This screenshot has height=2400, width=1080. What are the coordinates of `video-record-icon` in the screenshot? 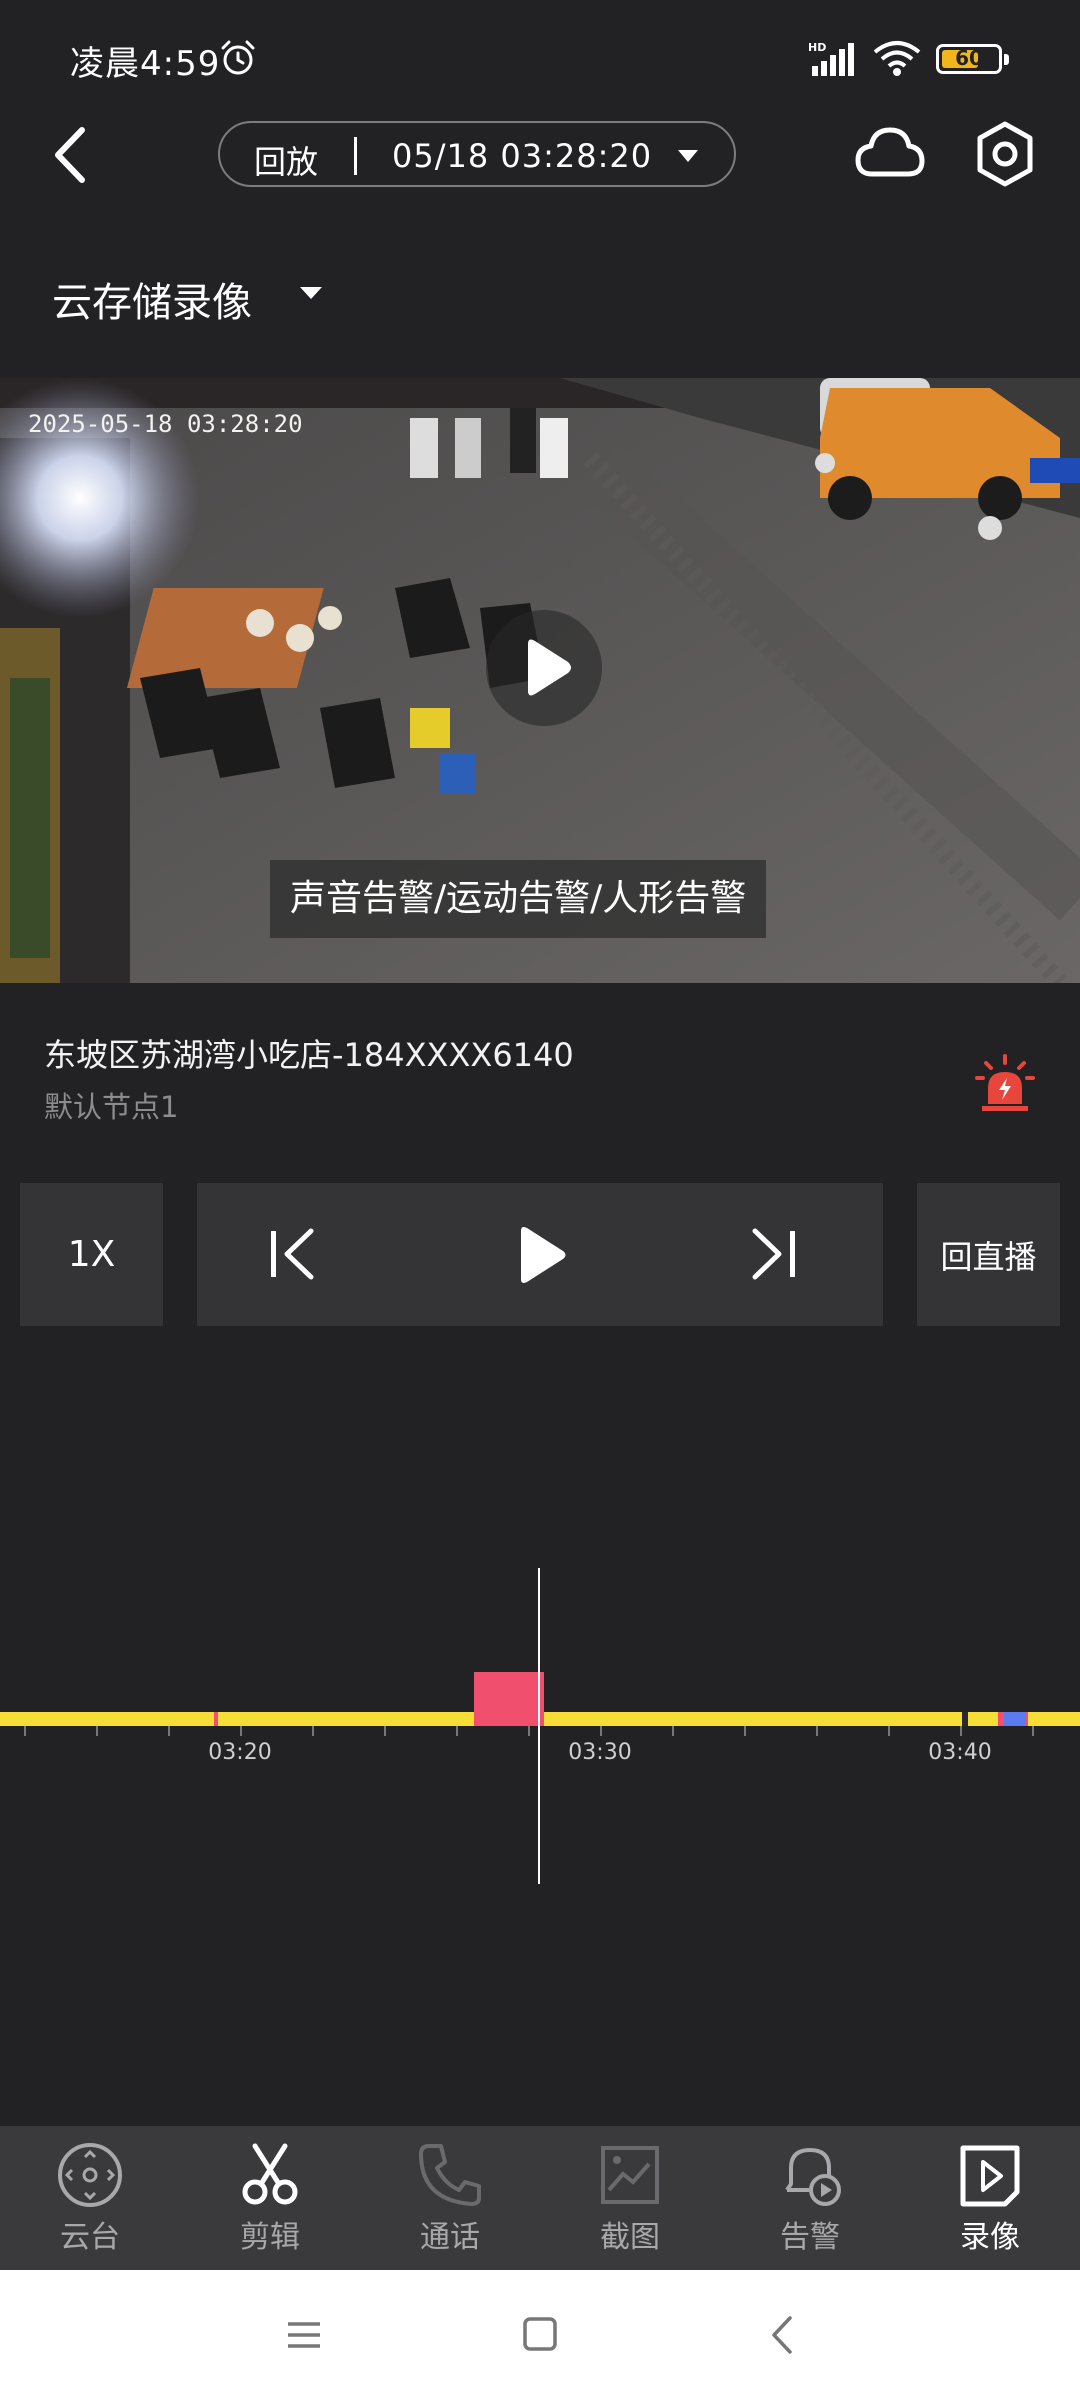 It's located at (990, 2176).